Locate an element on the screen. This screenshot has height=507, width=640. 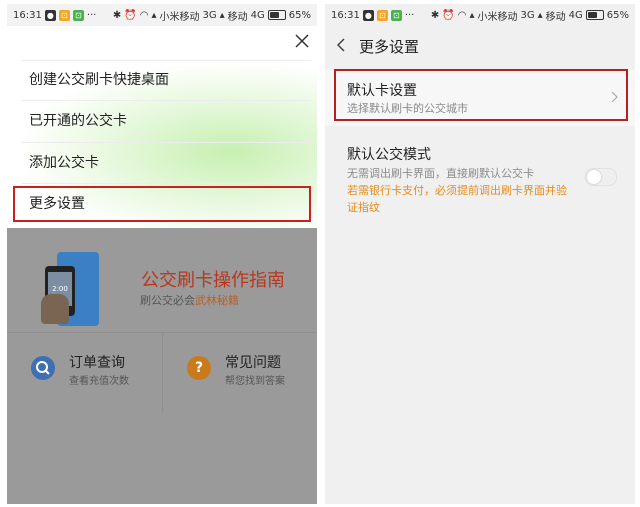
guide-subtitle-prefix: 刷公交必会 is located at coordinates (167, 300).